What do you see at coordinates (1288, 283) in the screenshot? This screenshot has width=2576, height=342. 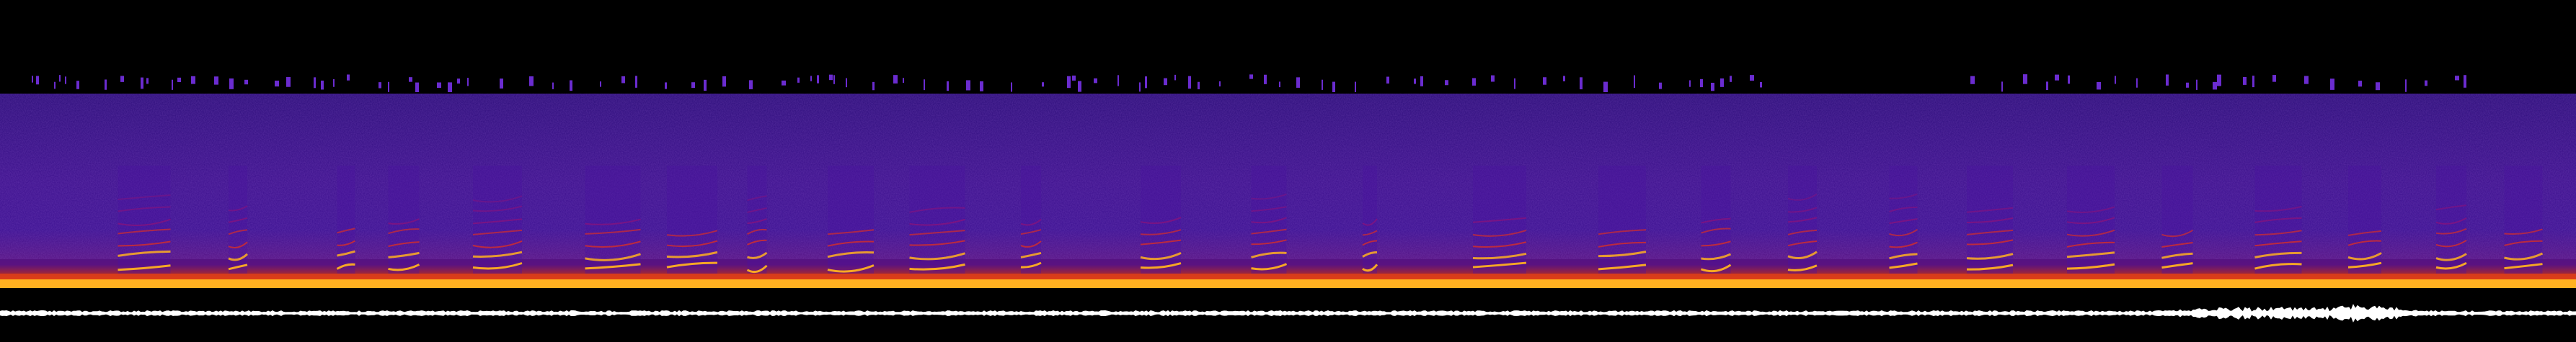 I see `low-frequency-band` at bounding box center [1288, 283].